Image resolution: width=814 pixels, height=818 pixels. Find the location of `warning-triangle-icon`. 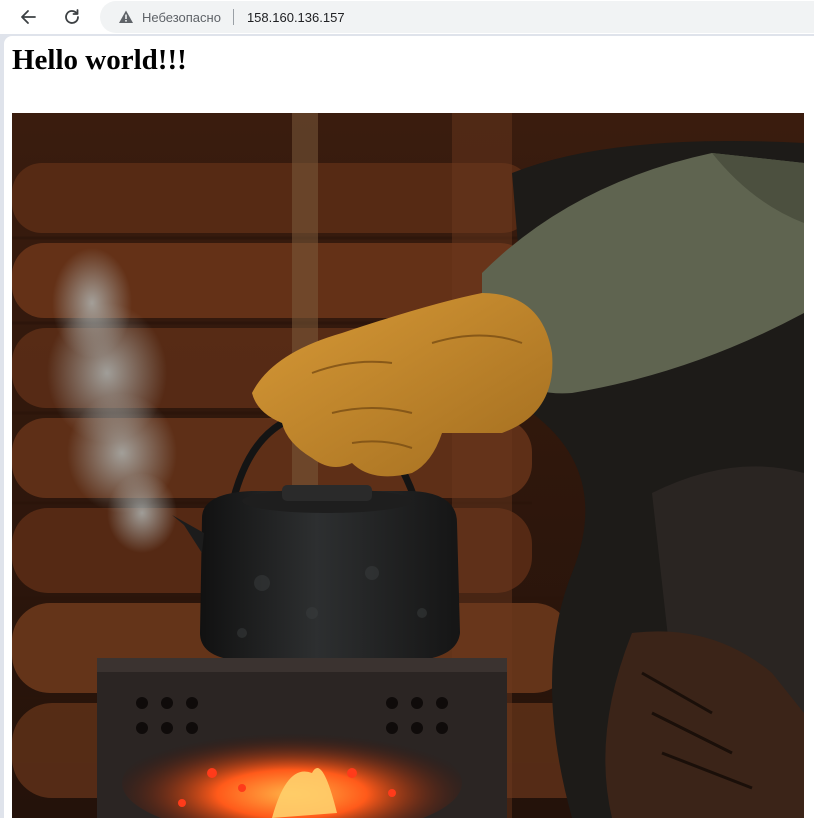

warning-triangle-icon is located at coordinates (126, 17).